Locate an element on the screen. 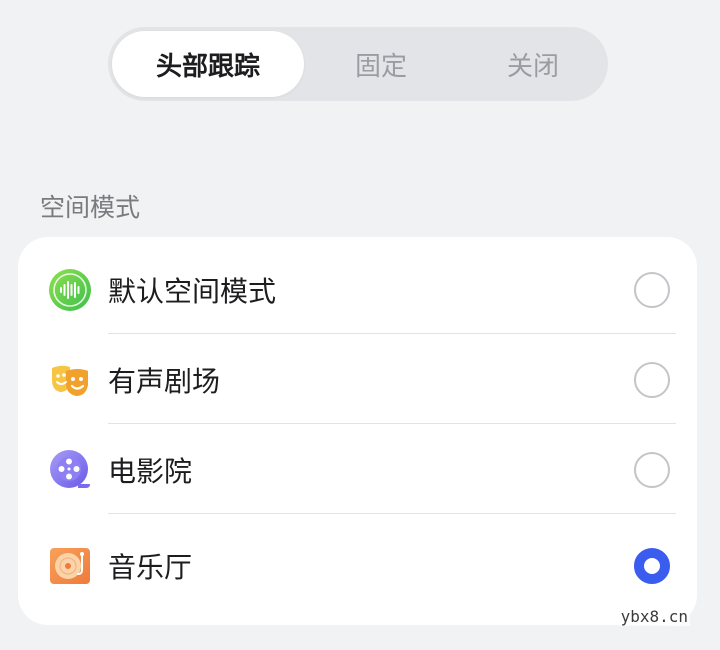 The width and height of the screenshot is (720, 650). radio-concert-hall is located at coordinates (652, 566).